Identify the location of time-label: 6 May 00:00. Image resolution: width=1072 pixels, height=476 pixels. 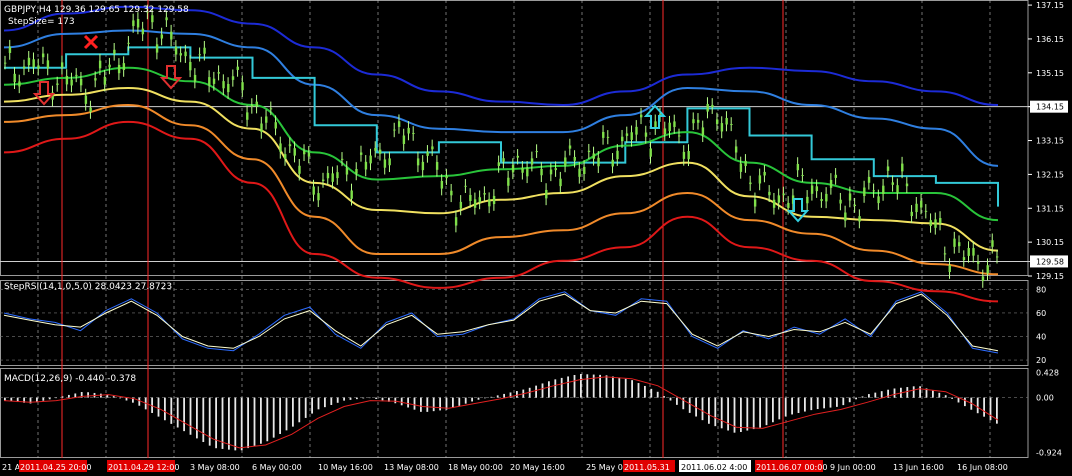
(277, 467).